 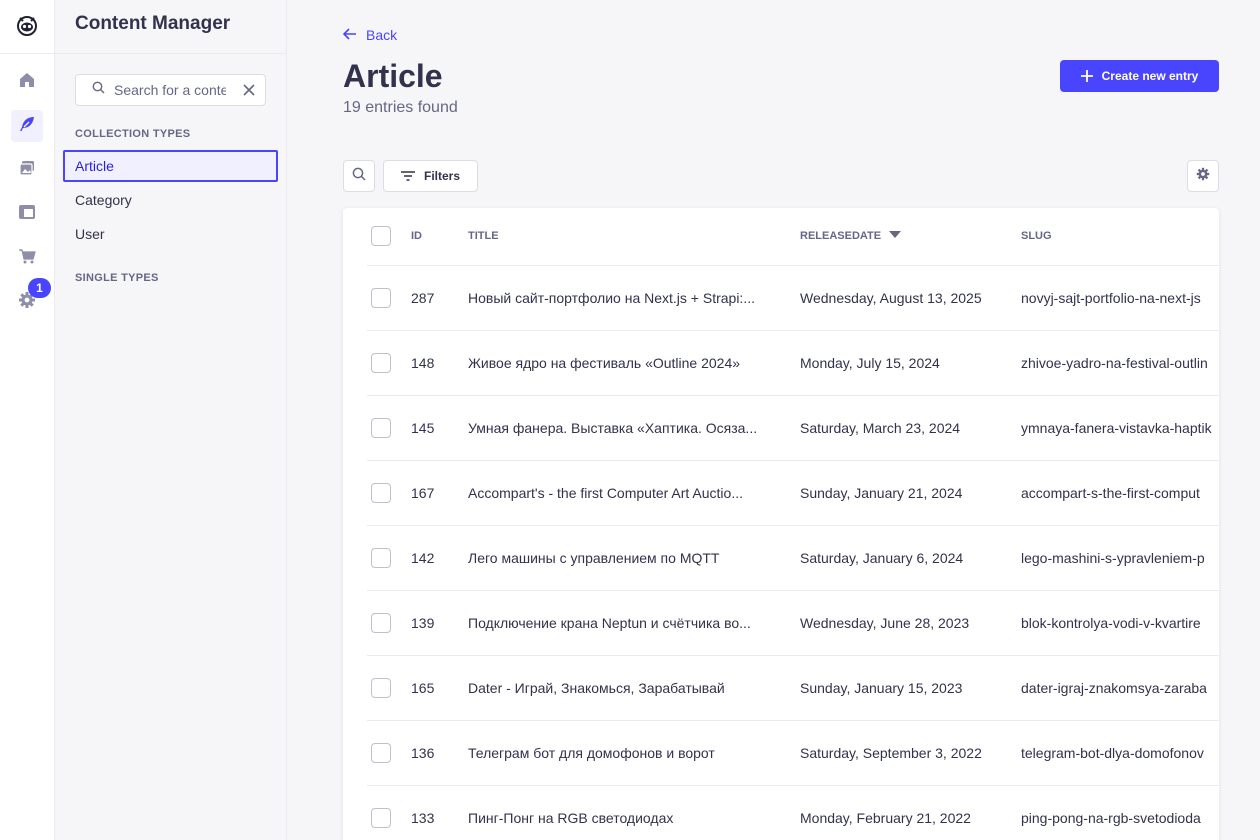 I want to click on row-title: Dater - Играй, Знакомься, Зарабатывай, so click(x=634, y=688).